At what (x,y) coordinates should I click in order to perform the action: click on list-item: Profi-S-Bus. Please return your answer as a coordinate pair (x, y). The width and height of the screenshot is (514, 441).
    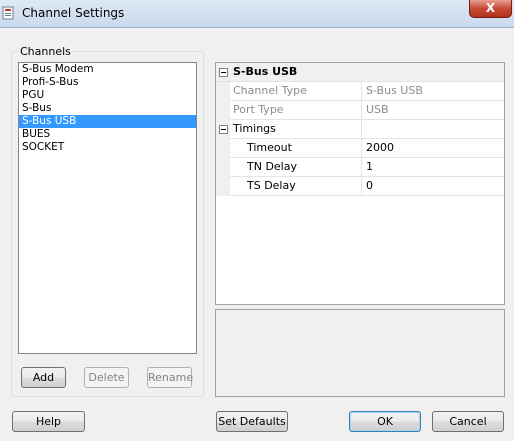
    Looking at the image, I should click on (107, 82).